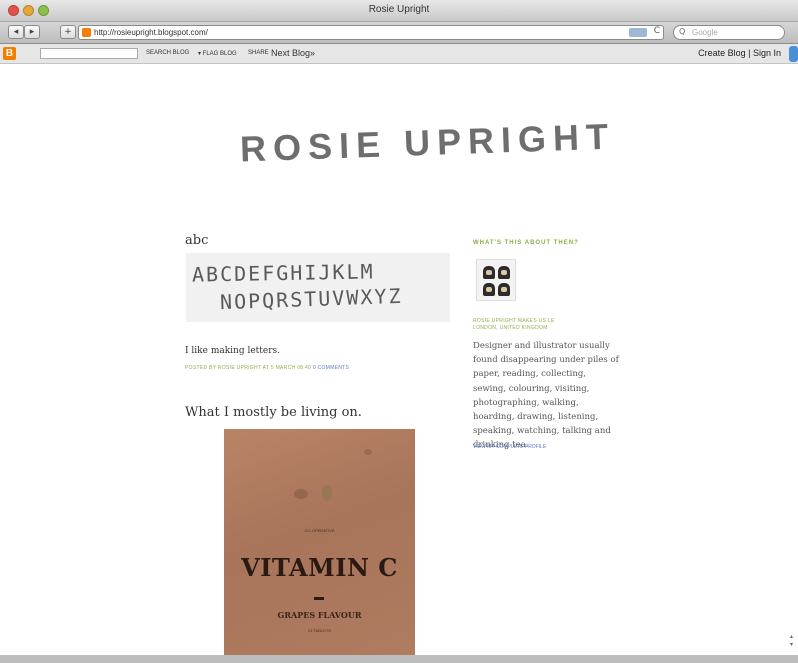 The width and height of the screenshot is (798, 663). I want to click on bag-small-text: CO-OPERATIVE, so click(319, 530).